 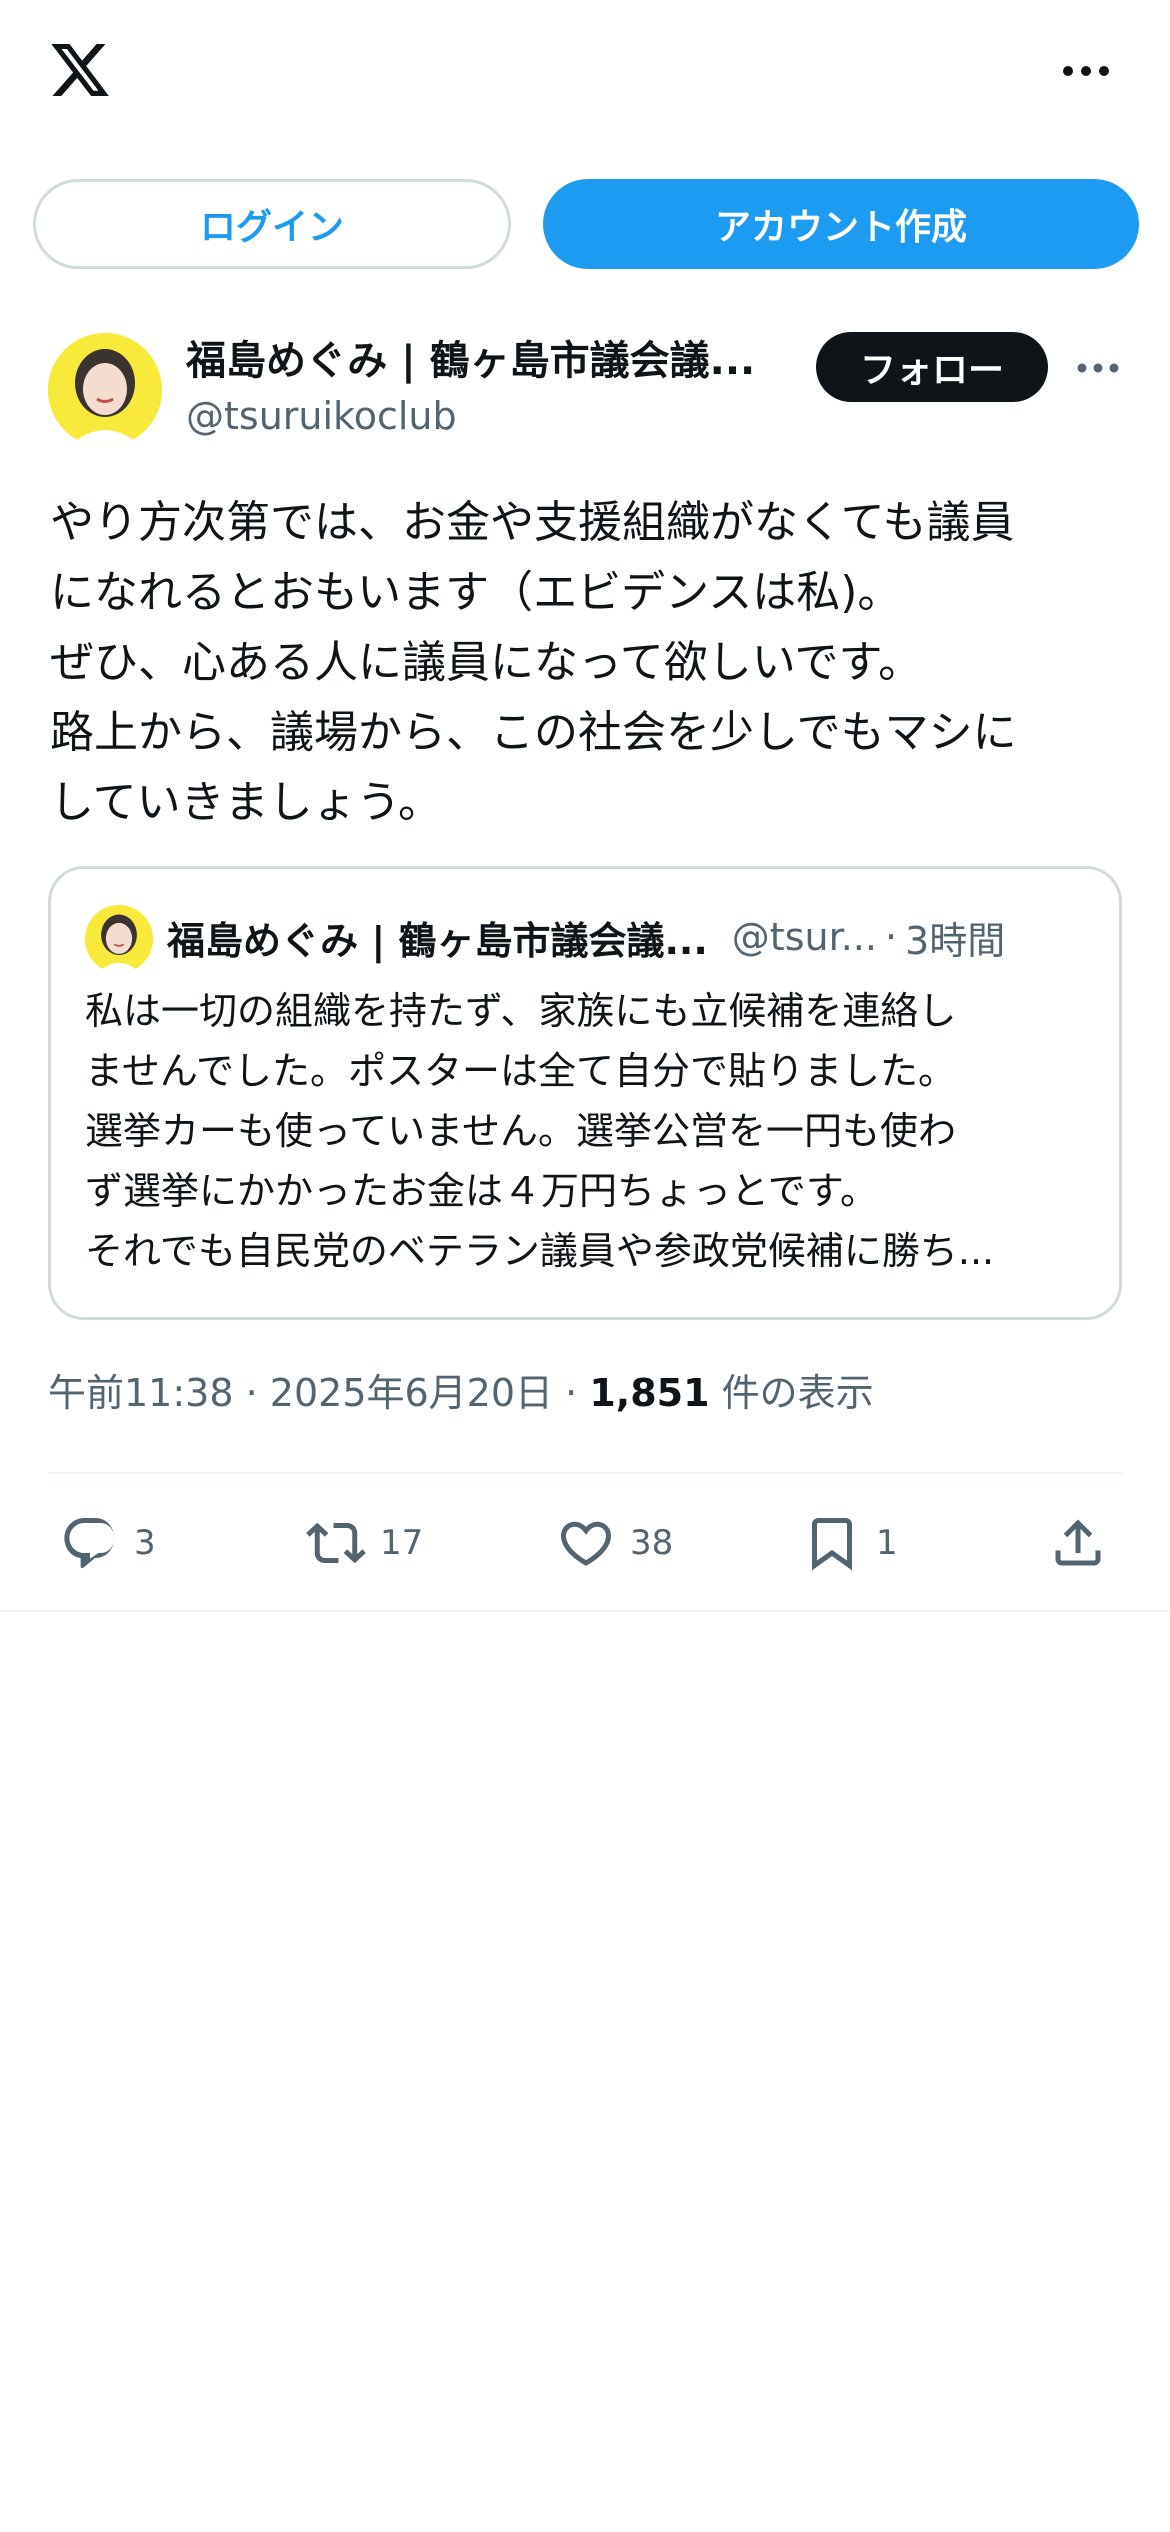 What do you see at coordinates (585, 75) in the screenshot?
I see `top-bar` at bounding box center [585, 75].